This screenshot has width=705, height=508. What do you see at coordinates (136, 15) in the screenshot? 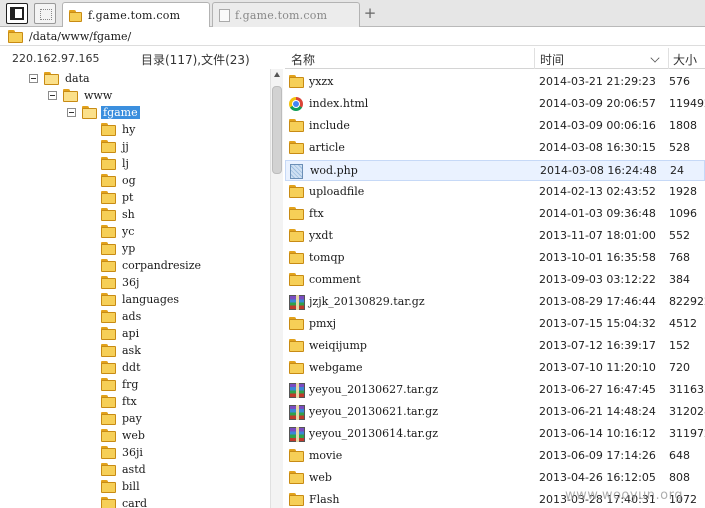
I see `tab-active: f.game.tom.com` at bounding box center [136, 15].